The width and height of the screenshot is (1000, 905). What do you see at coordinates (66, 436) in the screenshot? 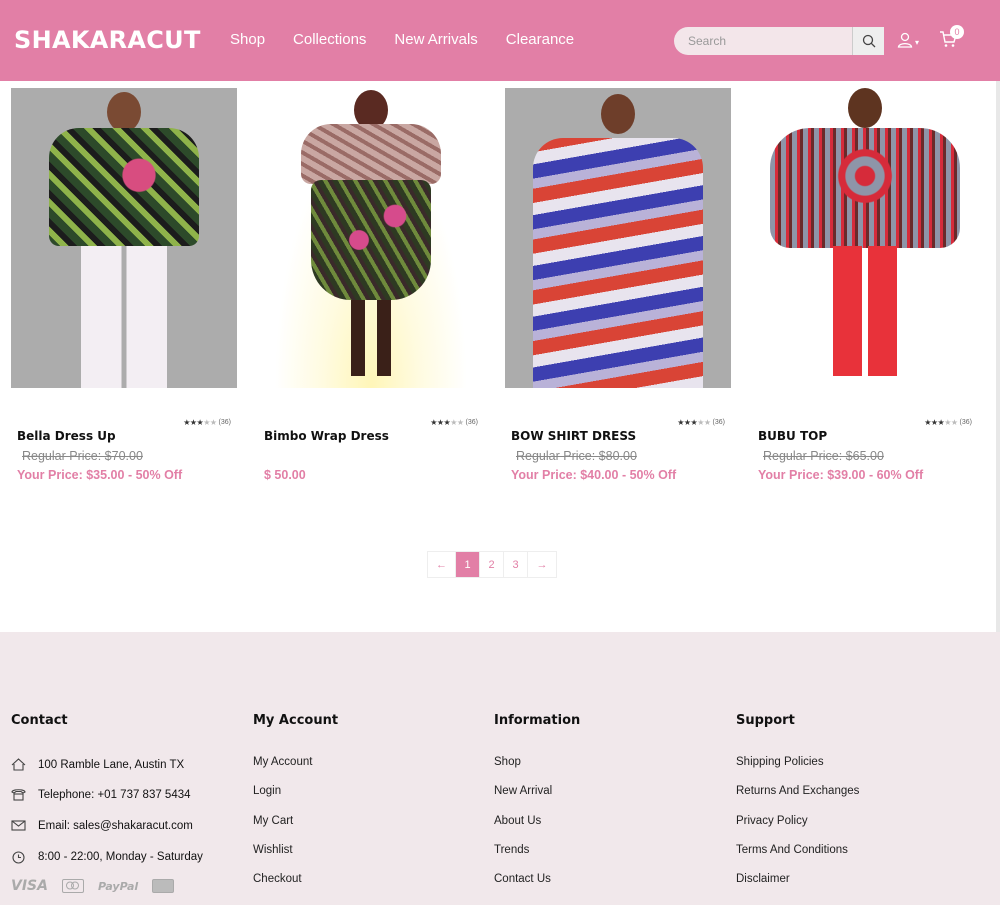
I see `product-name: Bella Dress Up` at bounding box center [66, 436].